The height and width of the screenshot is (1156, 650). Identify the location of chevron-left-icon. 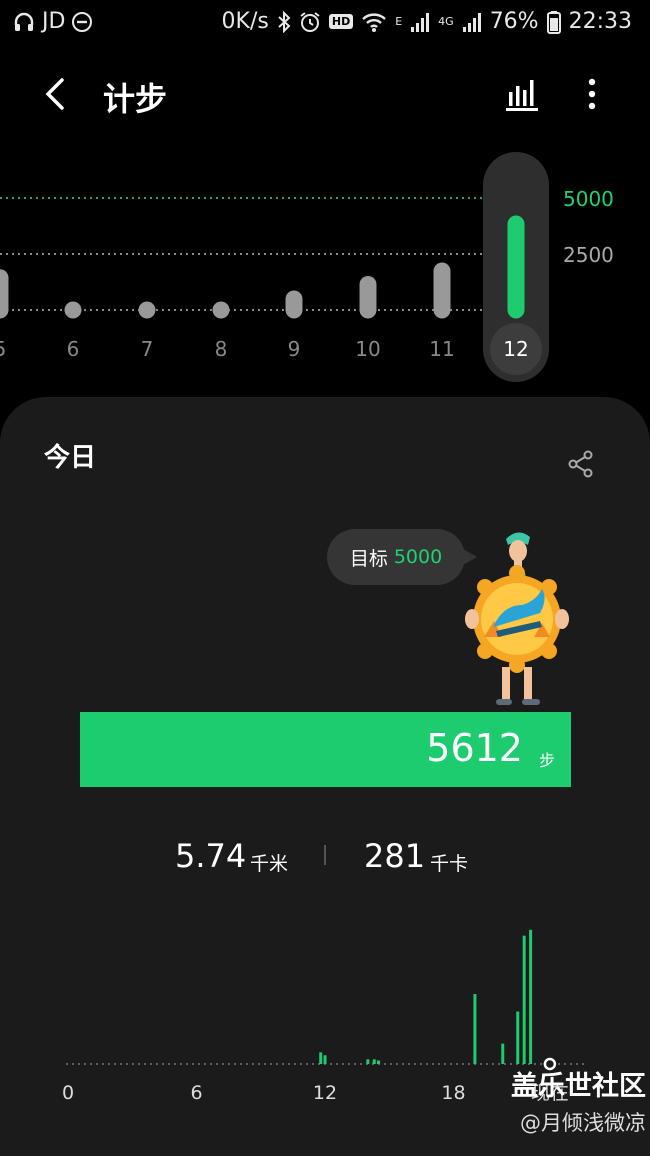
(54, 94).